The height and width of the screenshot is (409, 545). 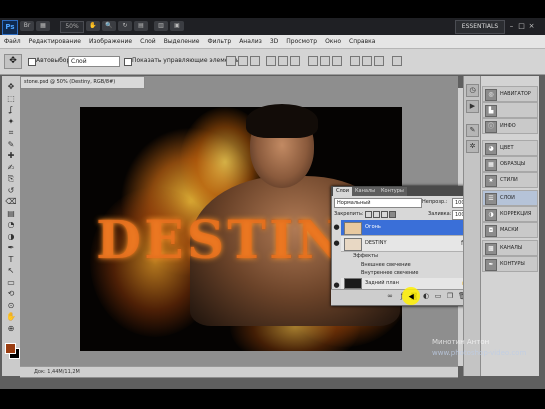 What do you see at coordinates (255, 61) in the screenshot?
I see `align-bottom-icon` at bounding box center [255, 61].